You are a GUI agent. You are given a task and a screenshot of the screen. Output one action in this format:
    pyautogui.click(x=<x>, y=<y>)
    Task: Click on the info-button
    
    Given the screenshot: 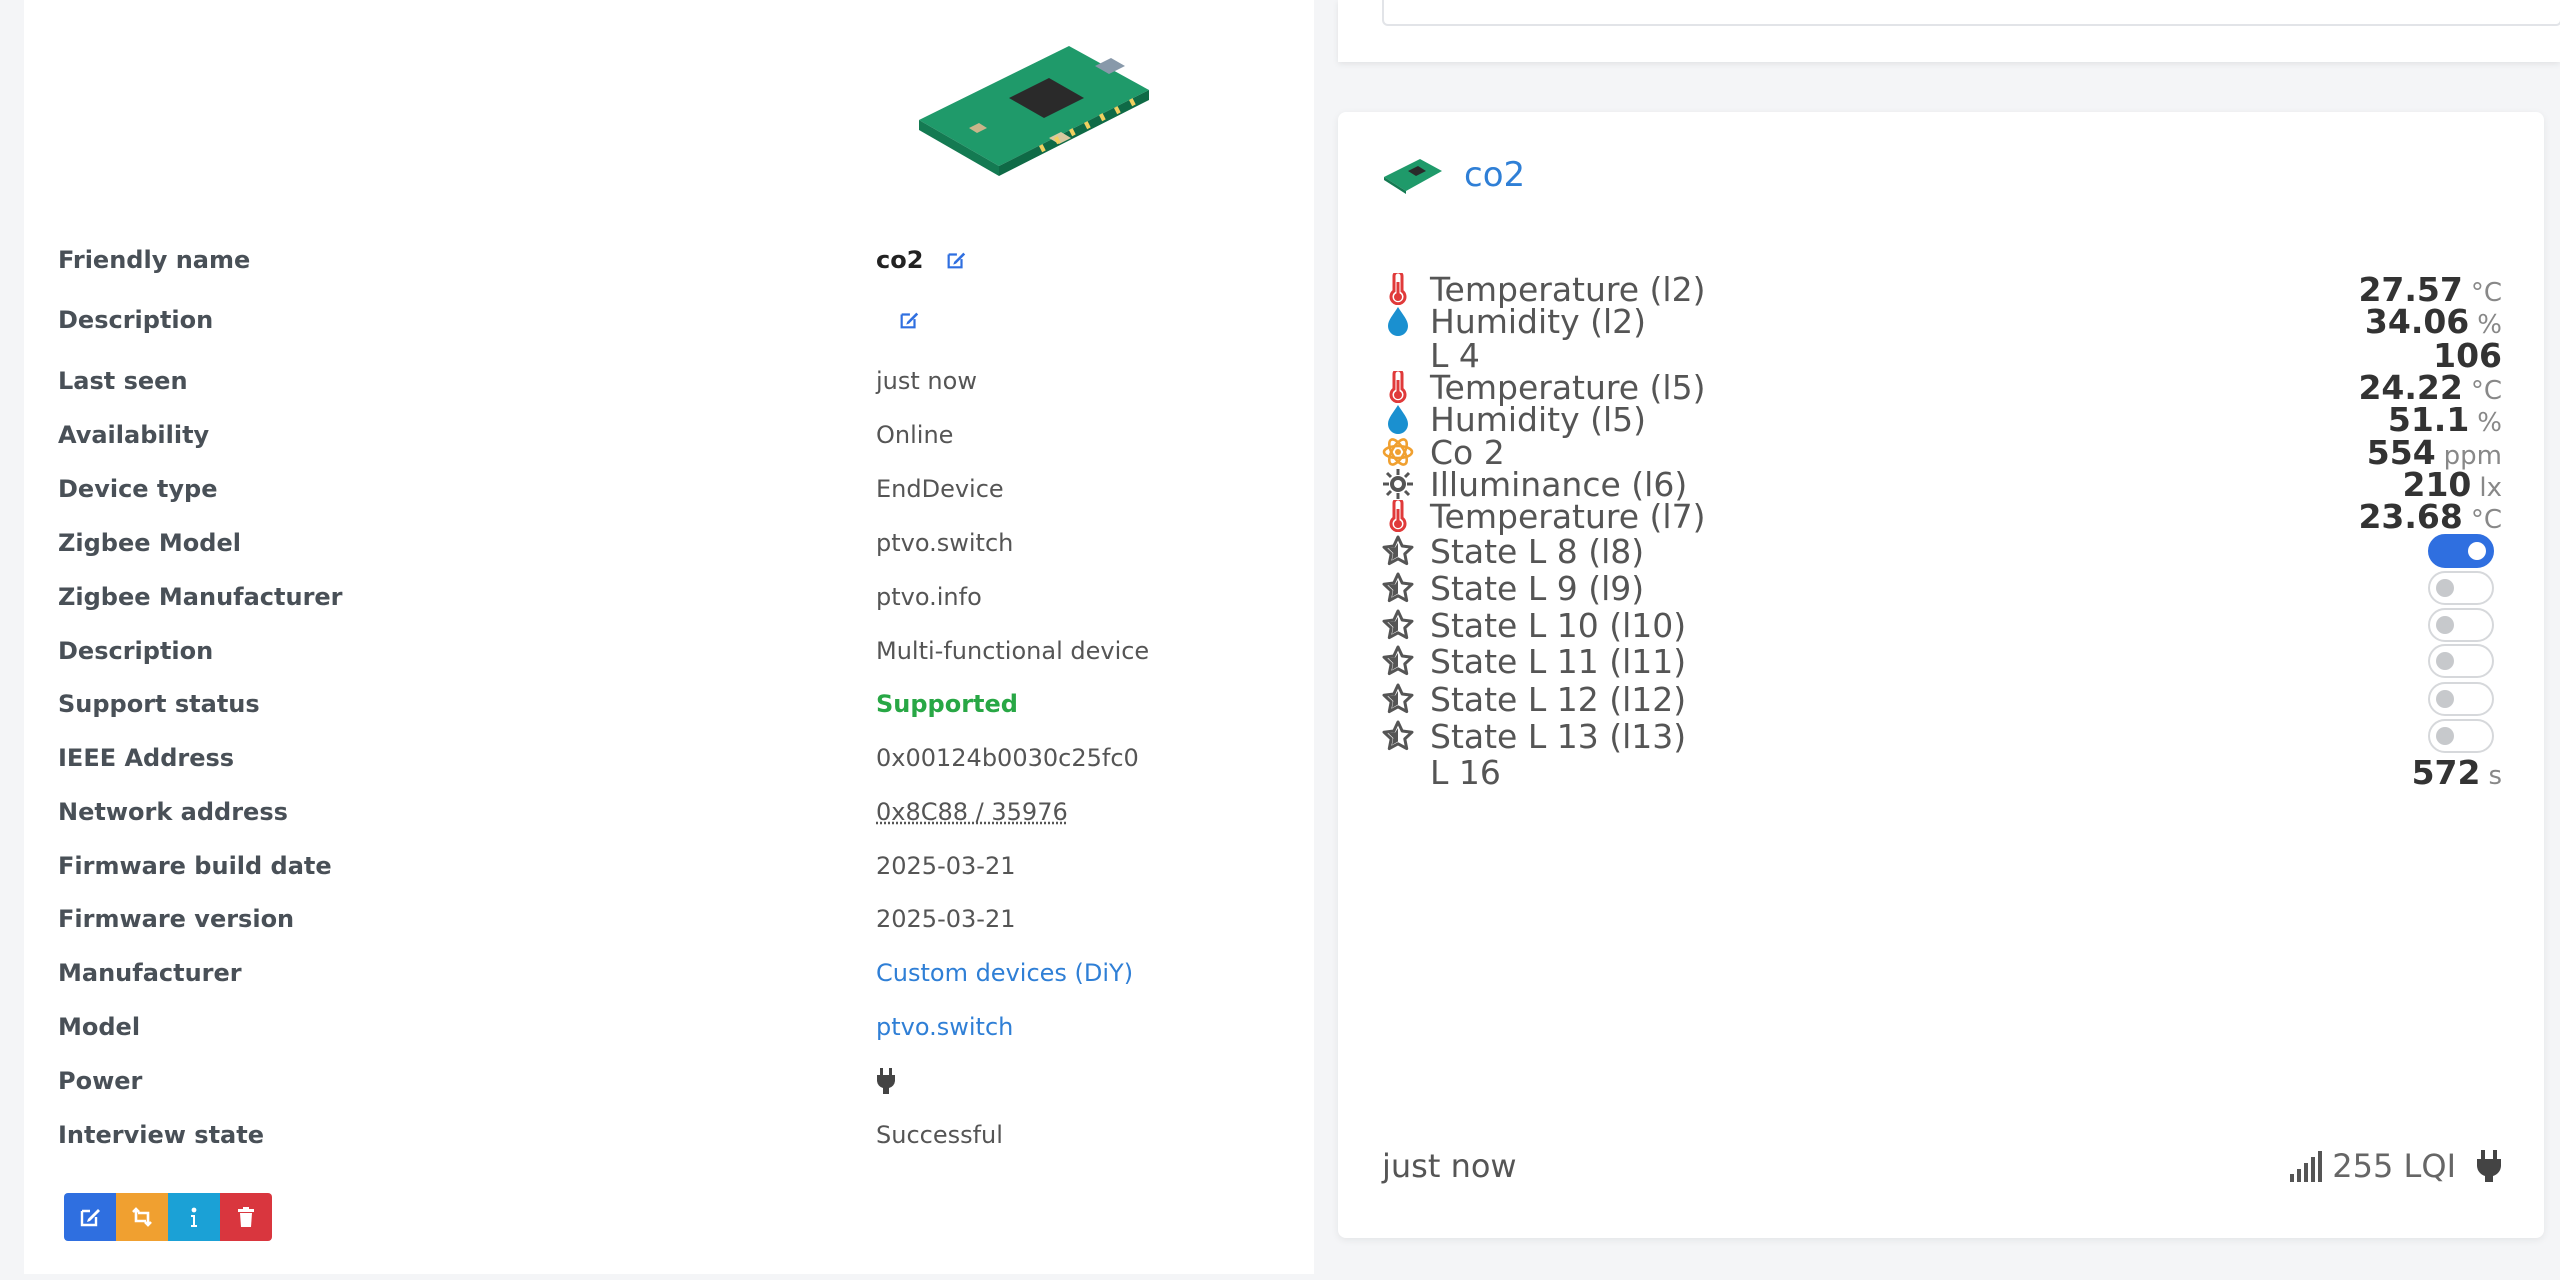 What is the action you would take?
    pyautogui.click(x=194, y=1217)
    